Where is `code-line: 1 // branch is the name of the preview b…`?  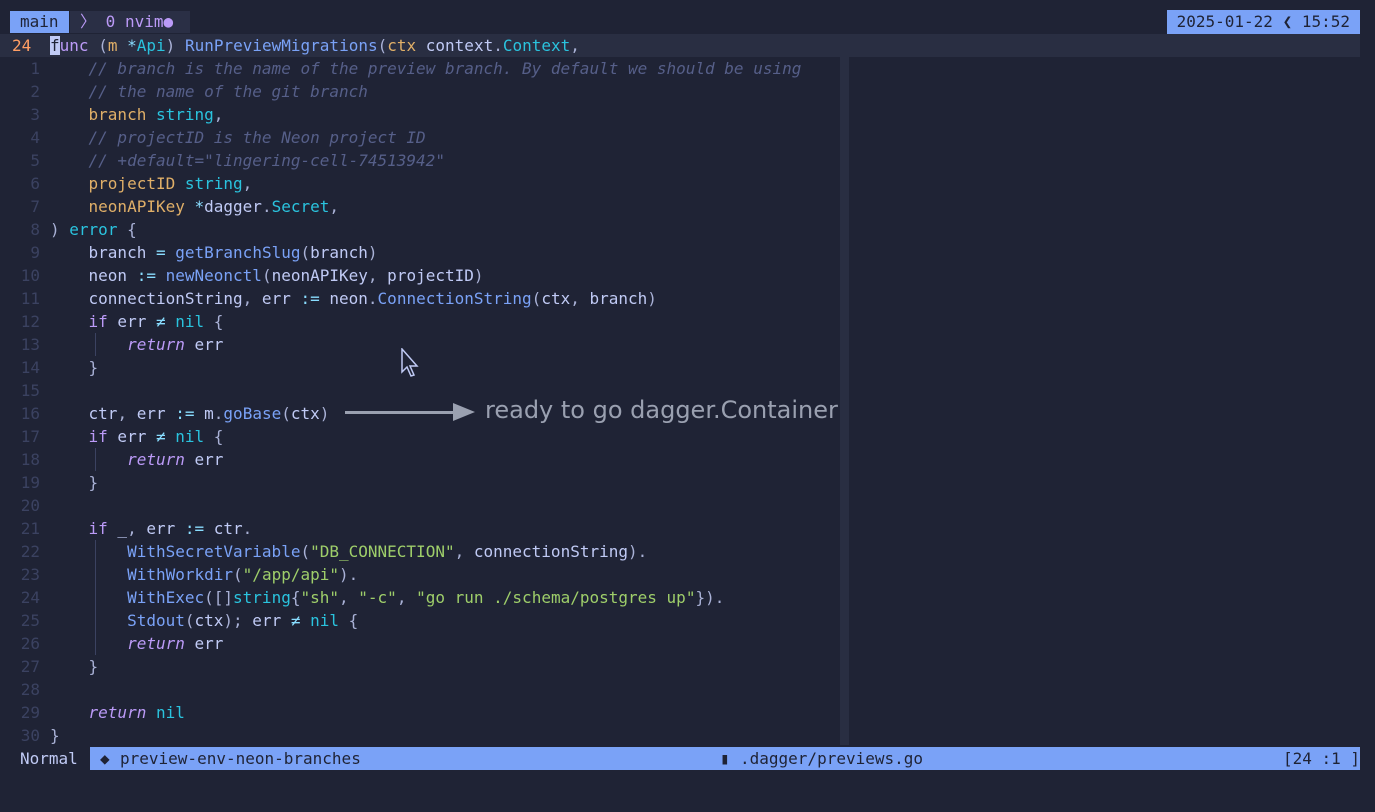
code-line: 1 // branch is the name of the preview b… is located at coordinates (680, 68).